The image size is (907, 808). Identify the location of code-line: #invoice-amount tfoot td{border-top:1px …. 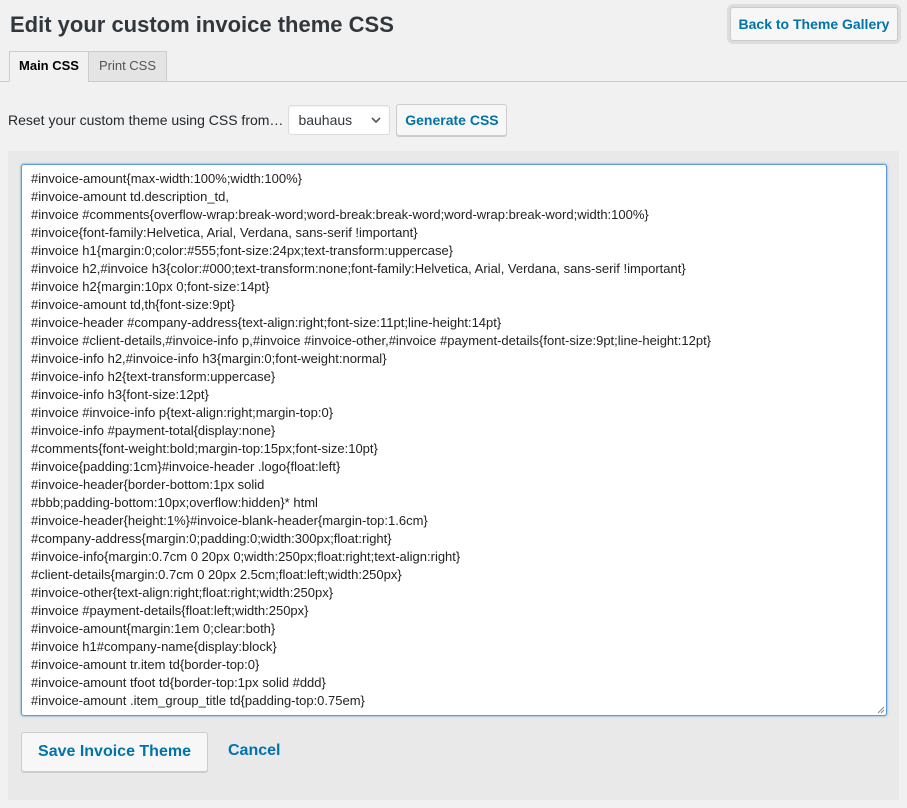
(178, 682).